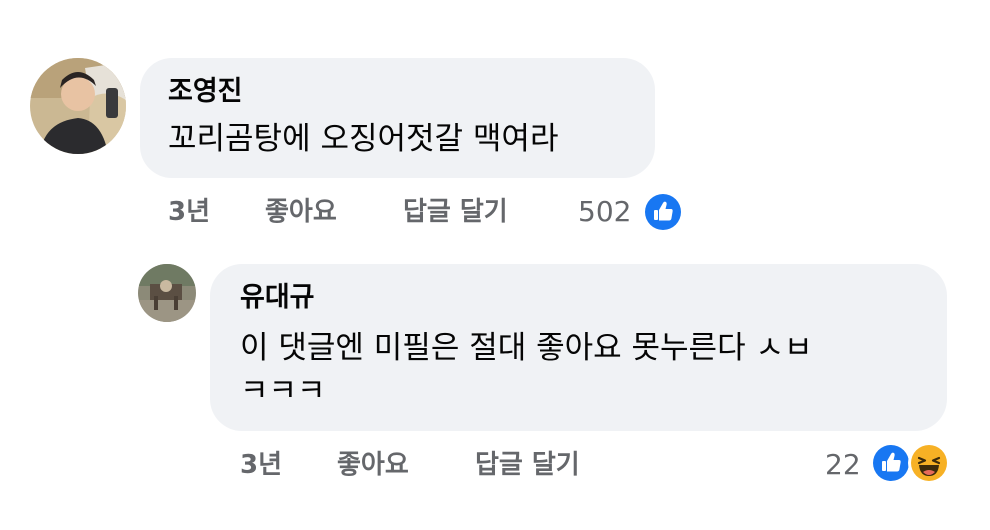  Describe the element at coordinates (277, 298) in the screenshot. I see `reply-author: 유대규` at that location.